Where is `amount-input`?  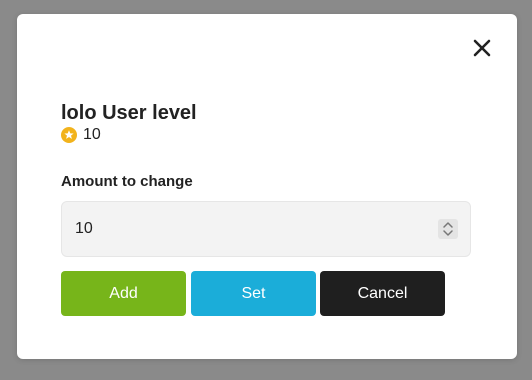
amount-input is located at coordinates (247, 229).